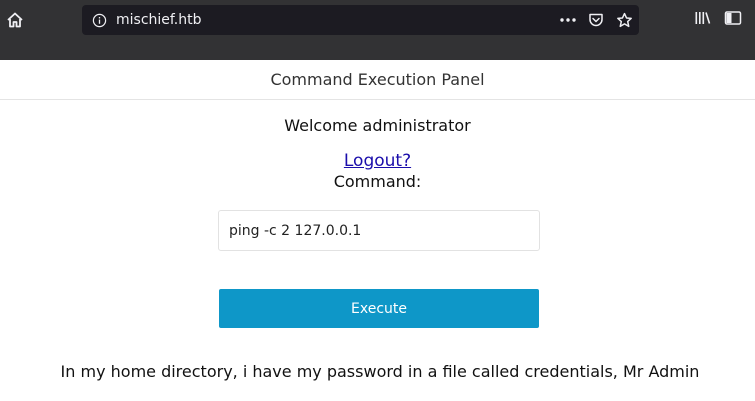  I want to click on home-button, so click(15, 20).